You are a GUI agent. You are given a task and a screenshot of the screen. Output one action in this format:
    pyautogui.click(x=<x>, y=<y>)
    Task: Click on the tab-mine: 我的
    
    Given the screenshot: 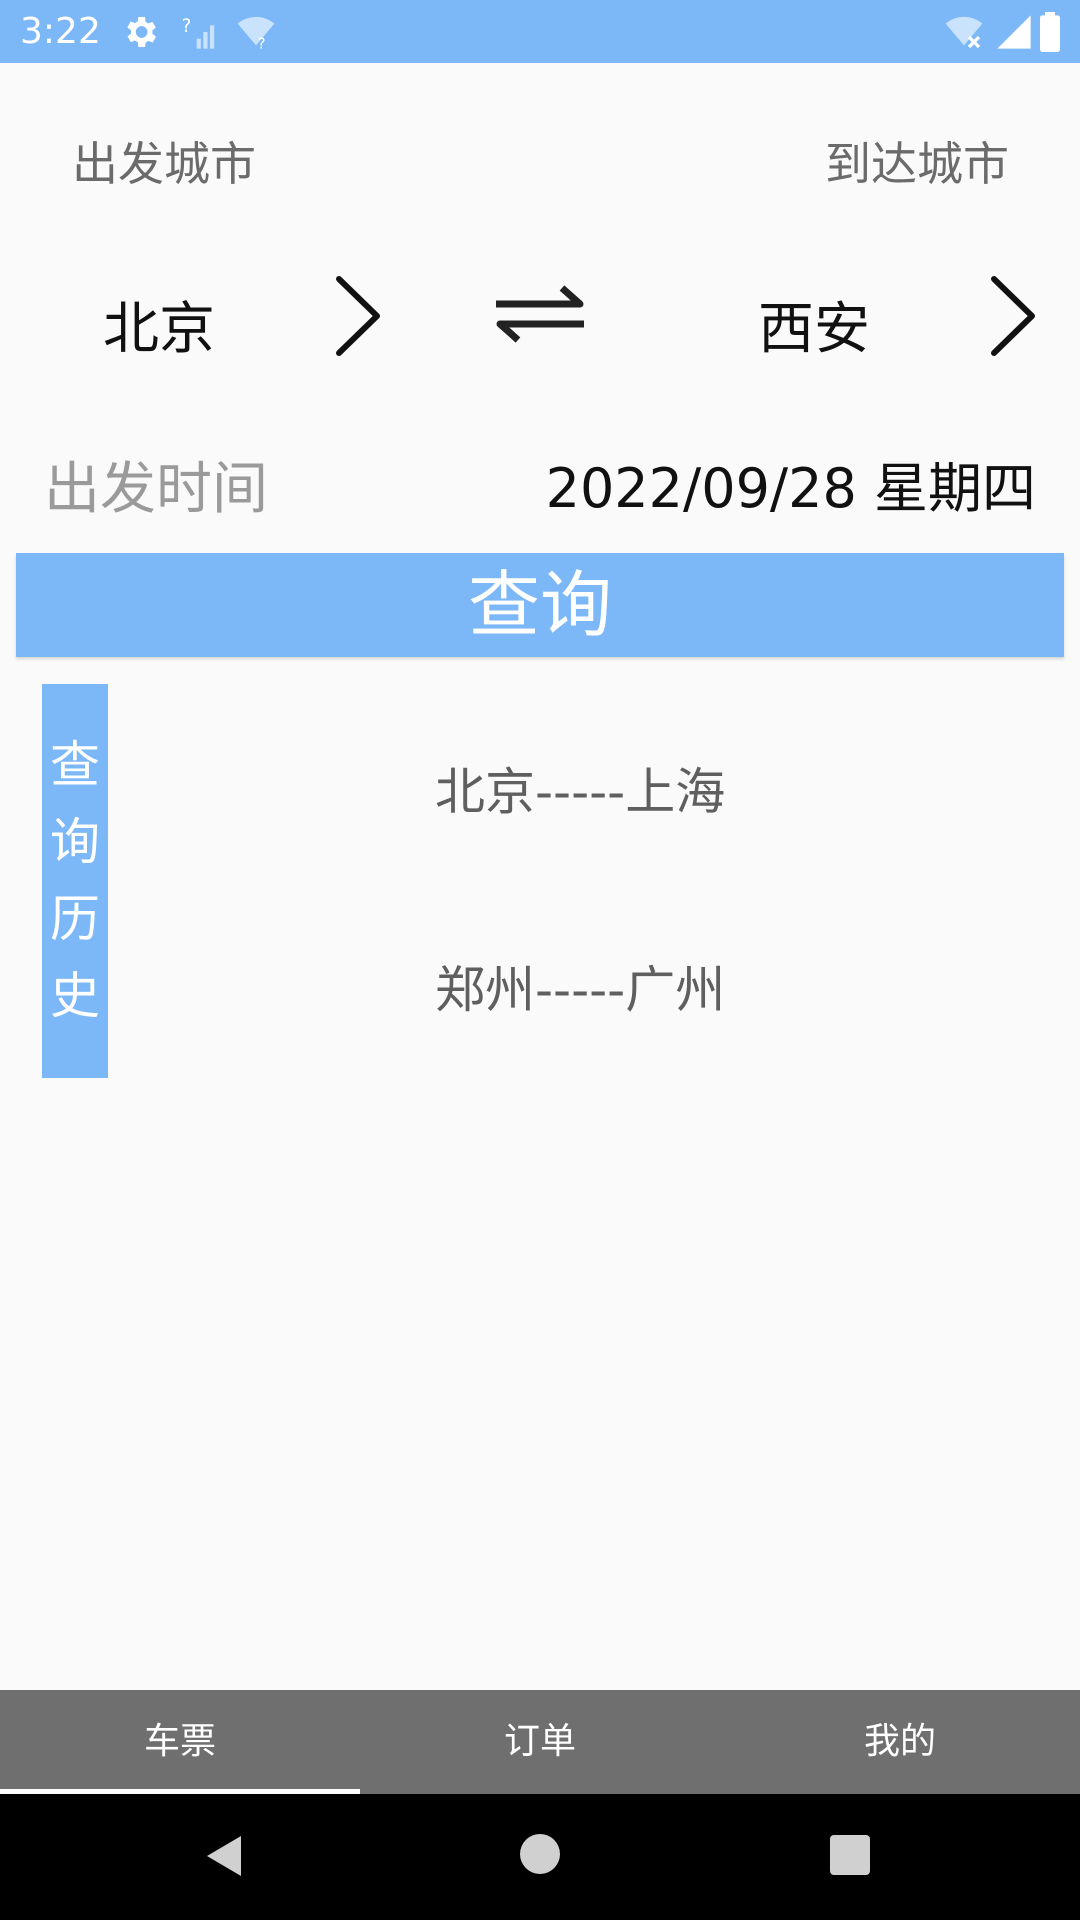 What is the action you would take?
    pyautogui.click(x=900, y=1742)
    